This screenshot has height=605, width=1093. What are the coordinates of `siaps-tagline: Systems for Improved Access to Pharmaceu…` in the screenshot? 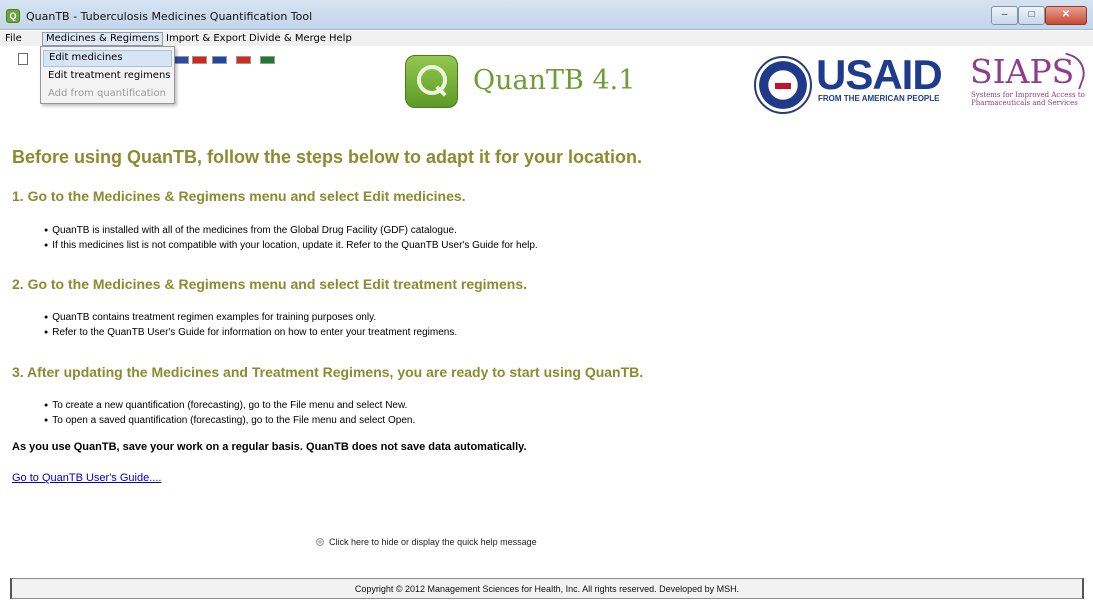 It's located at (1028, 99).